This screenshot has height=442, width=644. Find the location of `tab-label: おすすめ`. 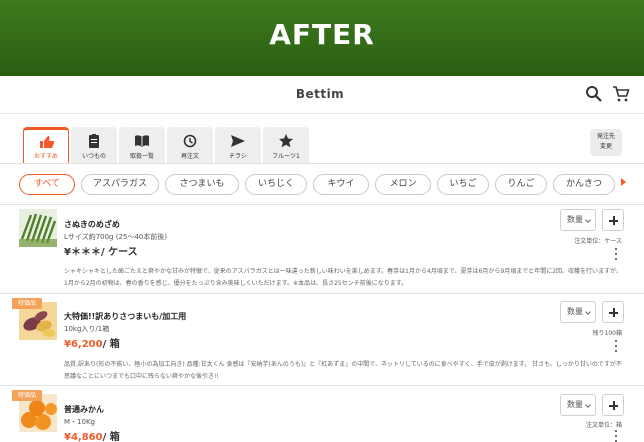

tab-label: おすすめ is located at coordinates (45, 156).